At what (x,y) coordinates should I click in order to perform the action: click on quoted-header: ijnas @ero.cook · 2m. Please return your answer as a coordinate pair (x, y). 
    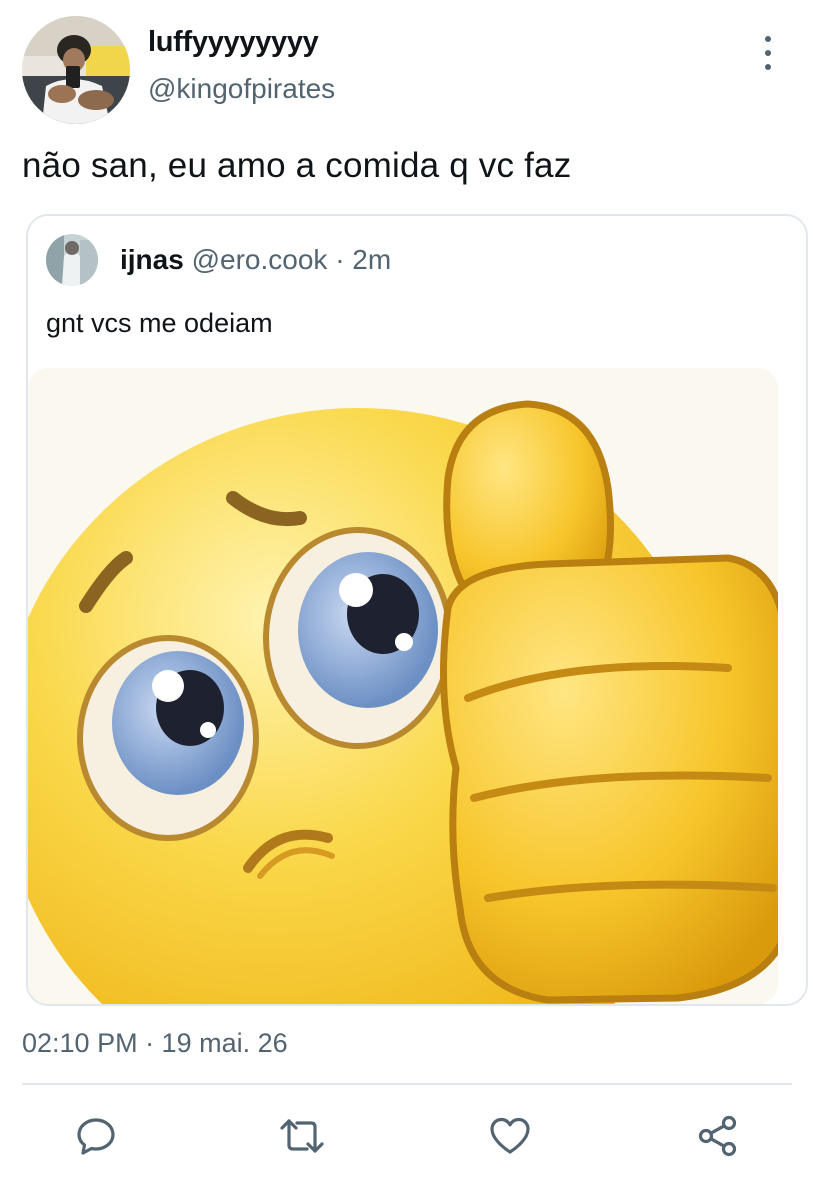
    Looking at the image, I should click on (255, 260).